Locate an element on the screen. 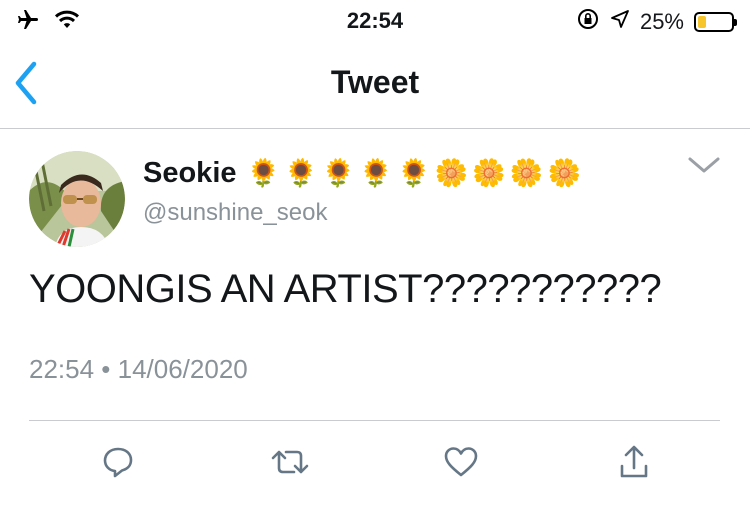  orientation-lock-icon is located at coordinates (588, 21).